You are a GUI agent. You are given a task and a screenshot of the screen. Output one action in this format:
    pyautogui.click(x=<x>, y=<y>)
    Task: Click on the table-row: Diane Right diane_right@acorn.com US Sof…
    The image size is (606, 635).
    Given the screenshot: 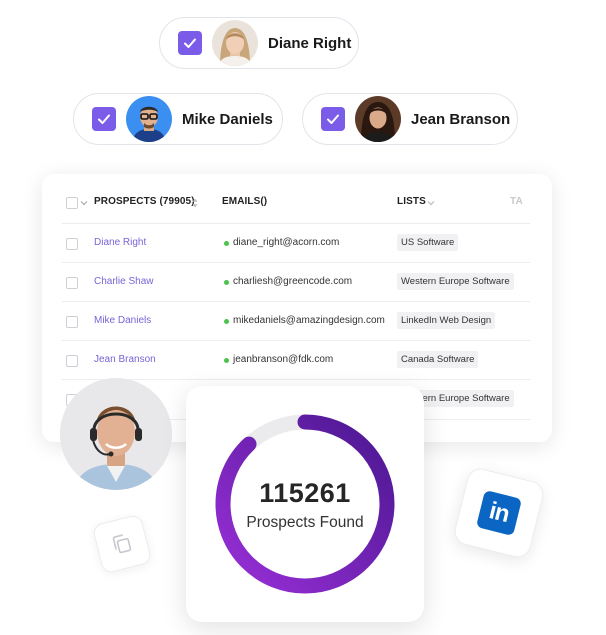 What is the action you would take?
    pyautogui.click(x=296, y=243)
    